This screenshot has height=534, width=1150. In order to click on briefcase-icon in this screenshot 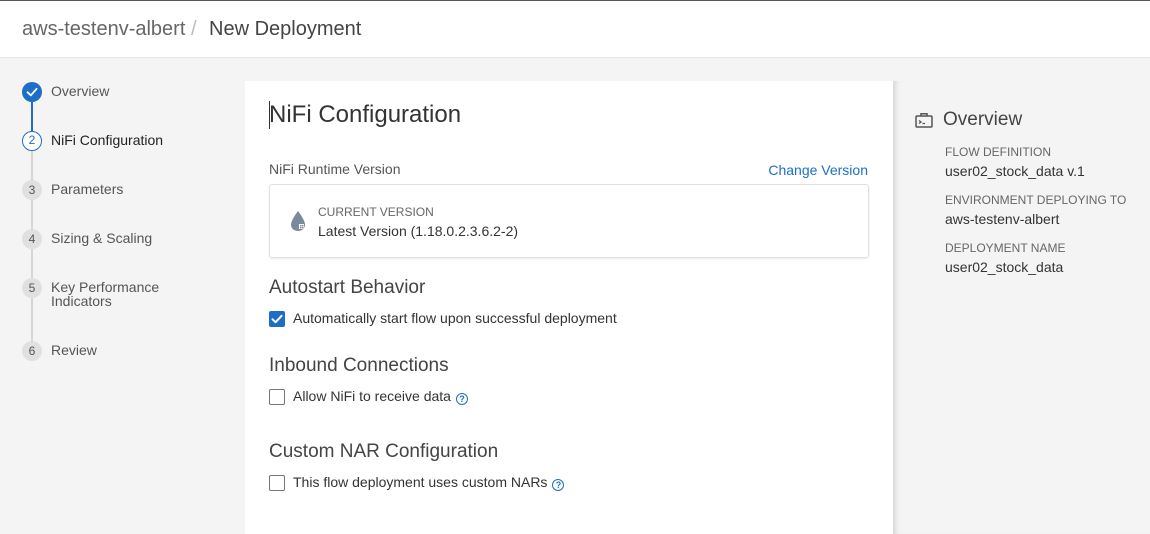, I will do `click(924, 120)`.